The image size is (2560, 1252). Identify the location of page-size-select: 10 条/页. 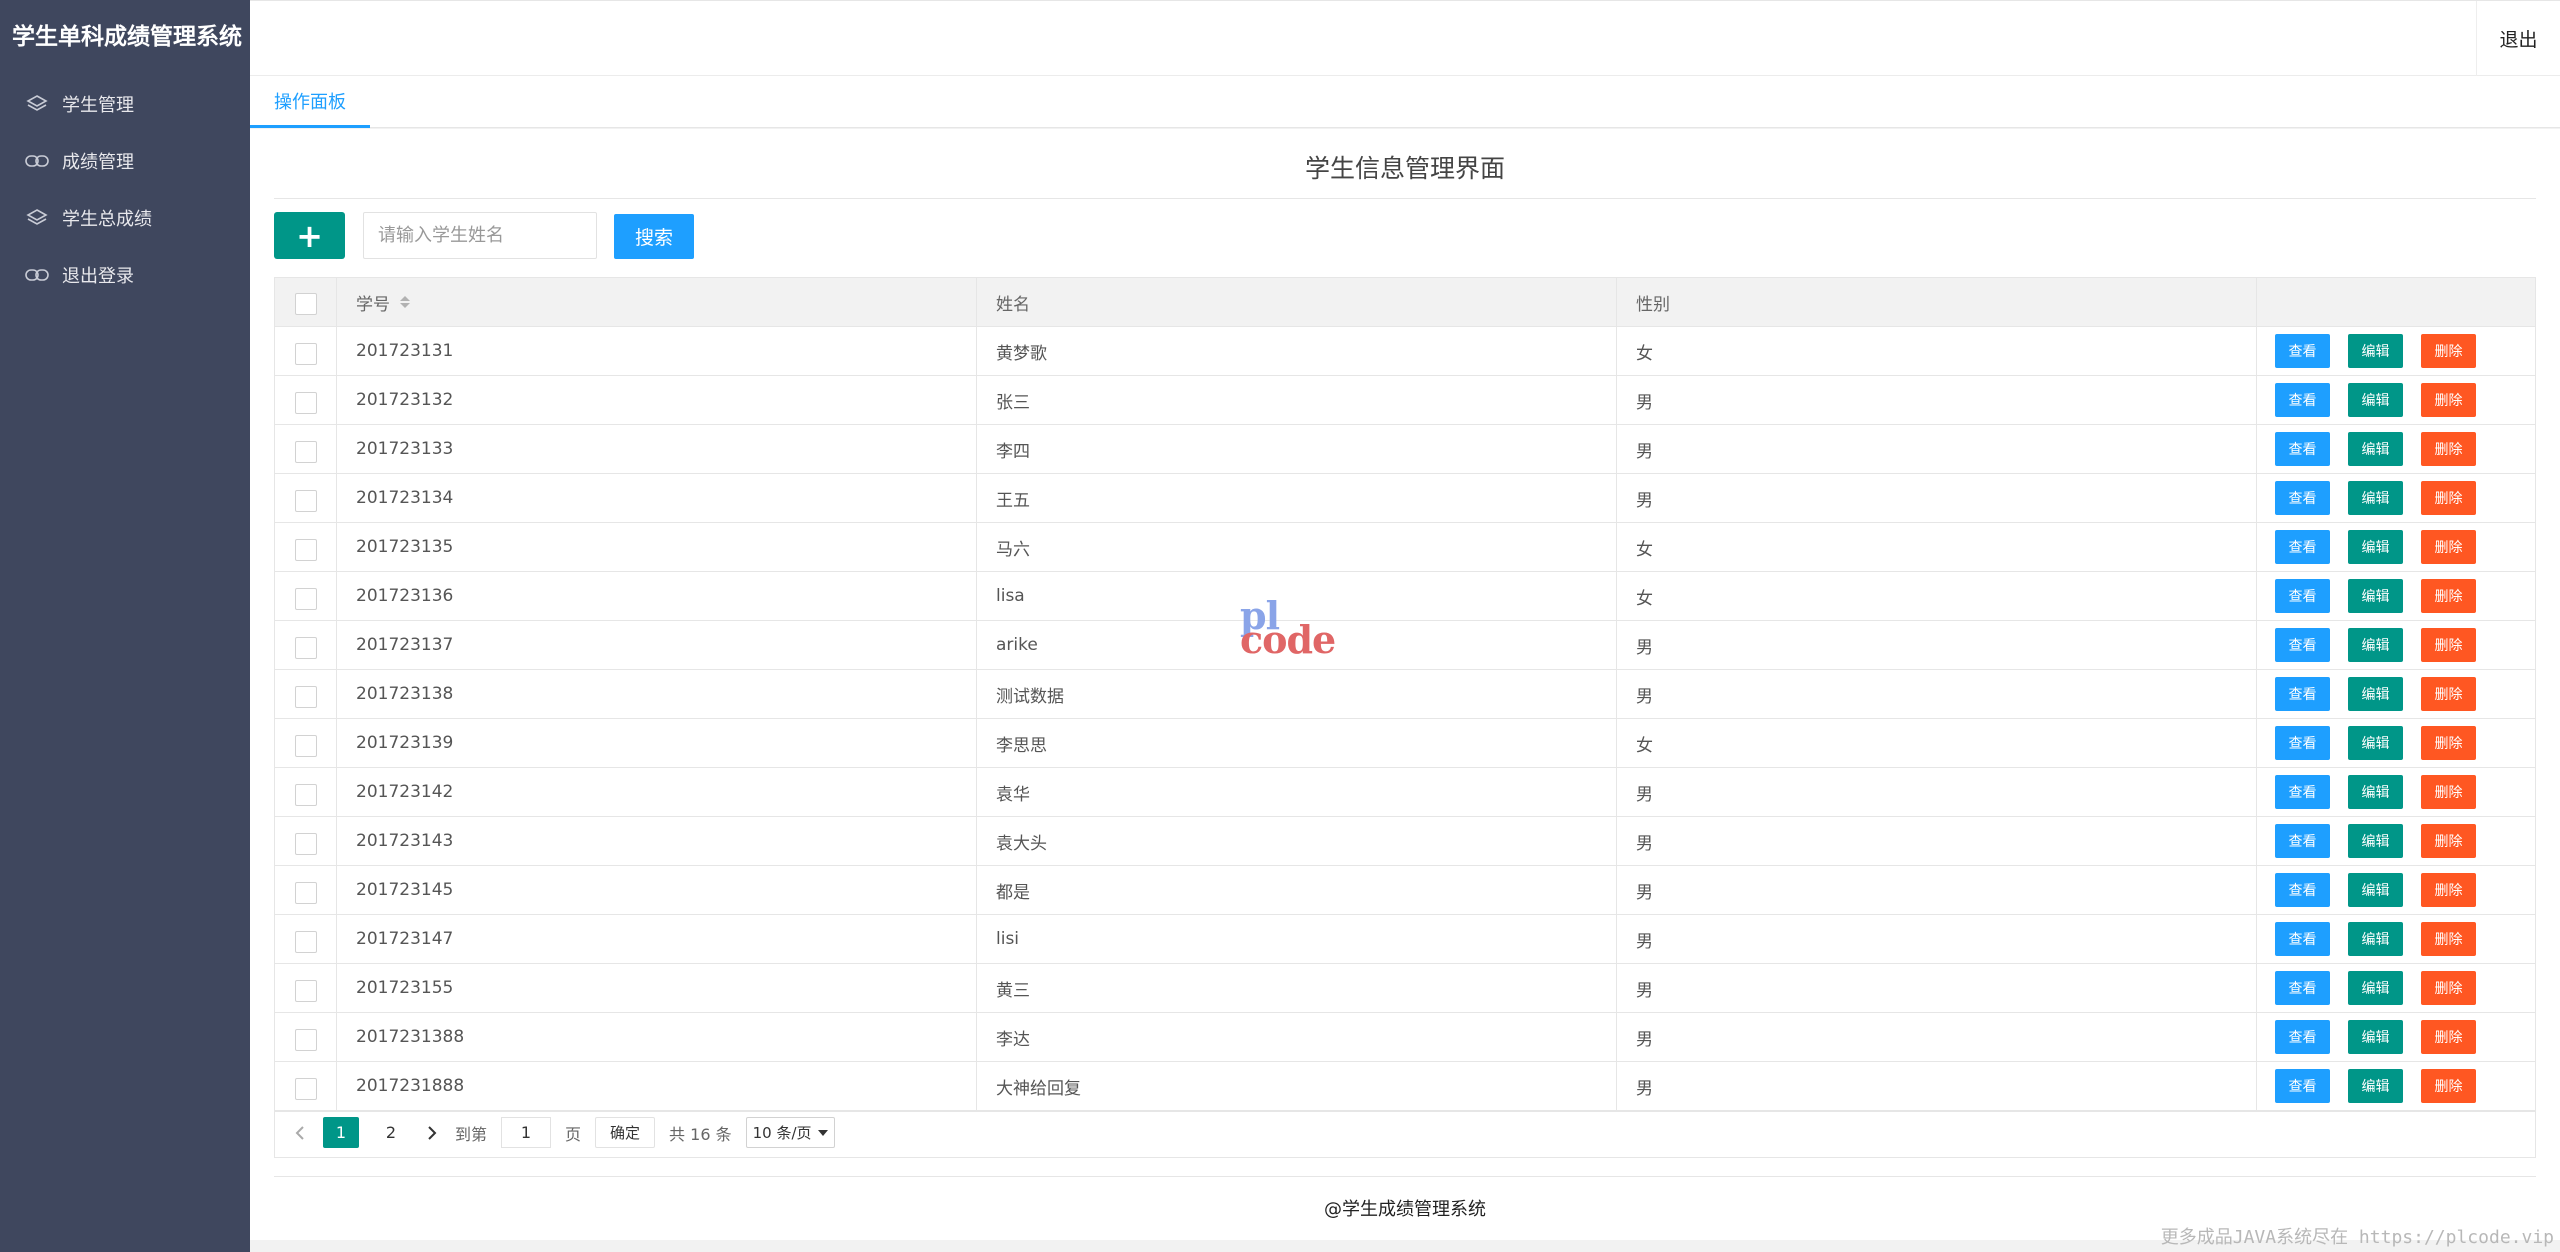
(790, 1132).